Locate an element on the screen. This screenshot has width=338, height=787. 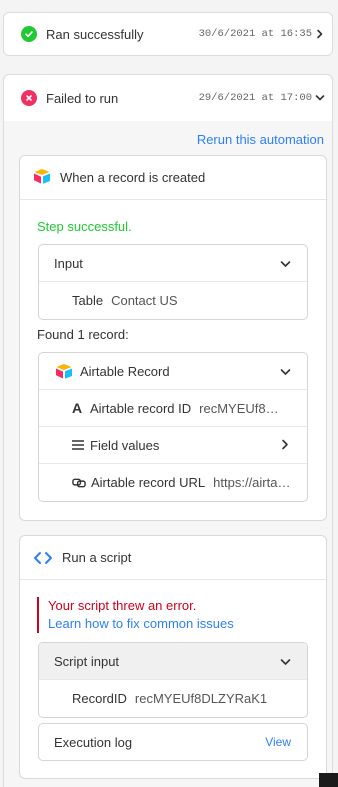
input-table-key: Table is located at coordinates (88, 300).